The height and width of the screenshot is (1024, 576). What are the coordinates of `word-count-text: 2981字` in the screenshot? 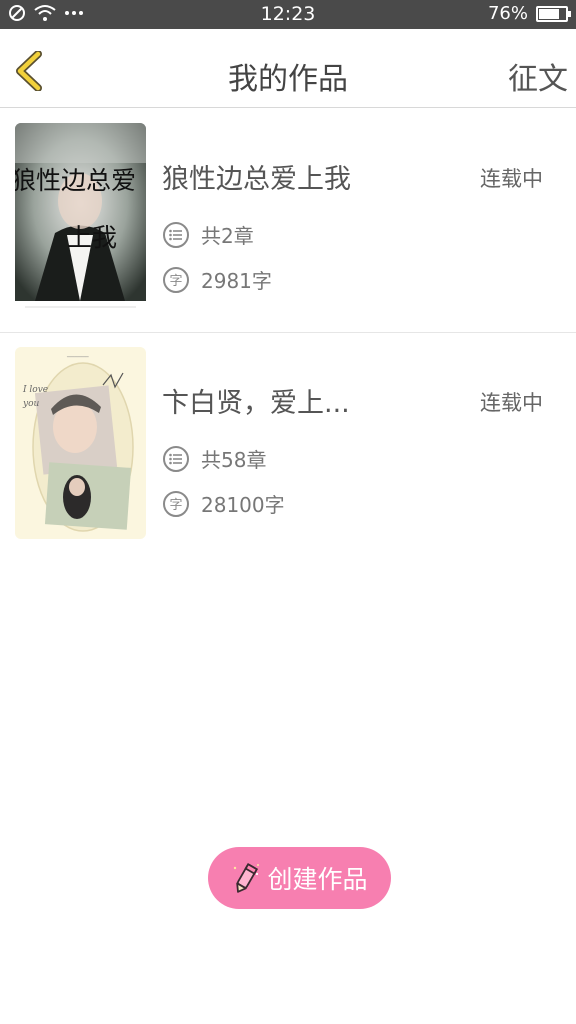 It's located at (236, 281).